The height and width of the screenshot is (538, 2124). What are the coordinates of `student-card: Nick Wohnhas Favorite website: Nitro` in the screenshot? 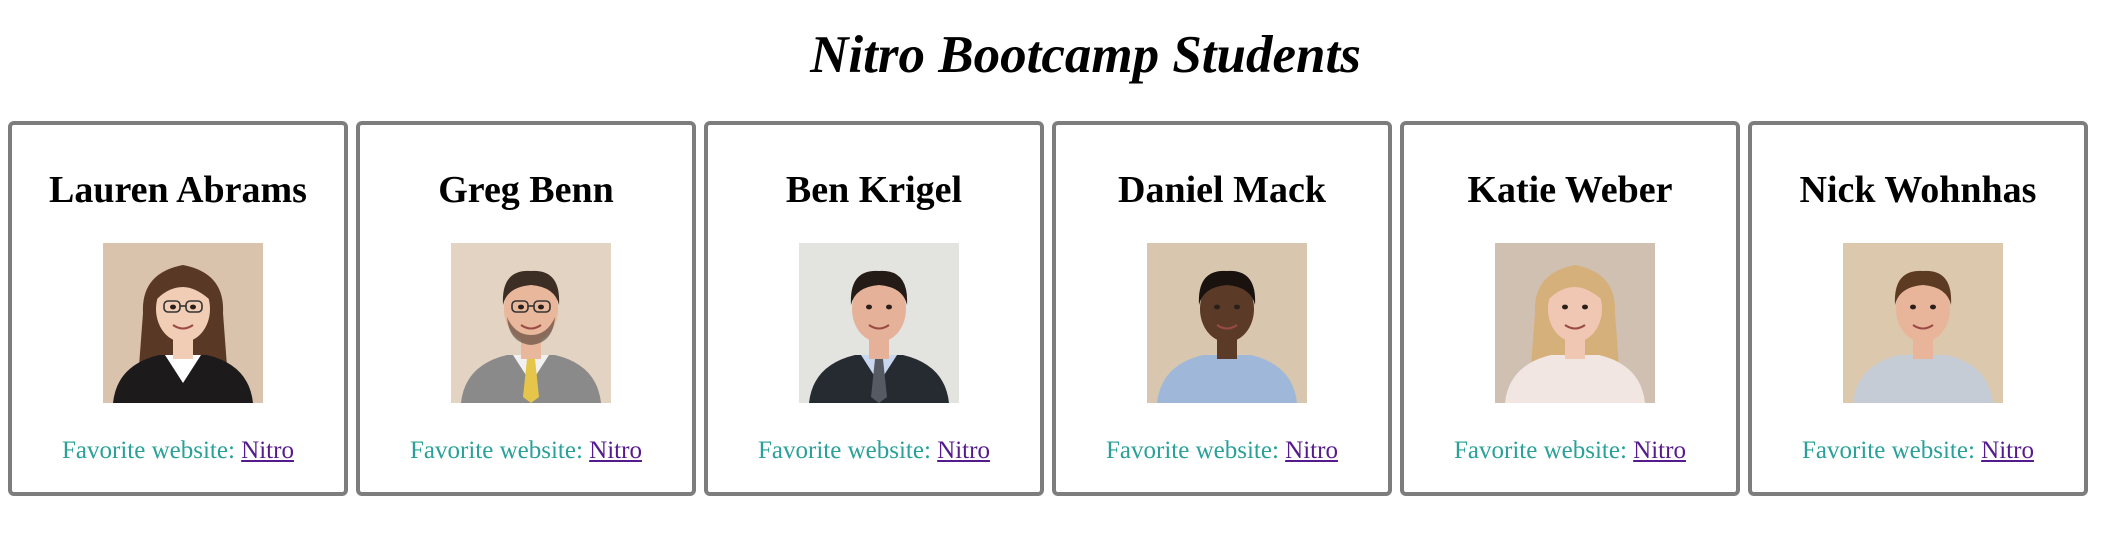 It's located at (1918, 308).